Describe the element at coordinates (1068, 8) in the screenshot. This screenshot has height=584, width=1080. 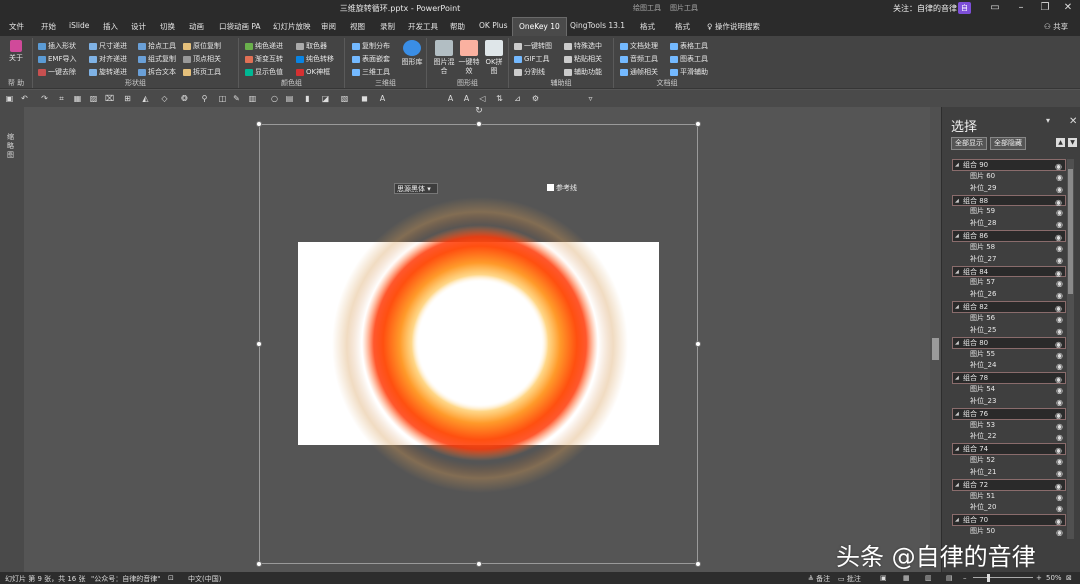
I see `close-icon: ✕` at that location.